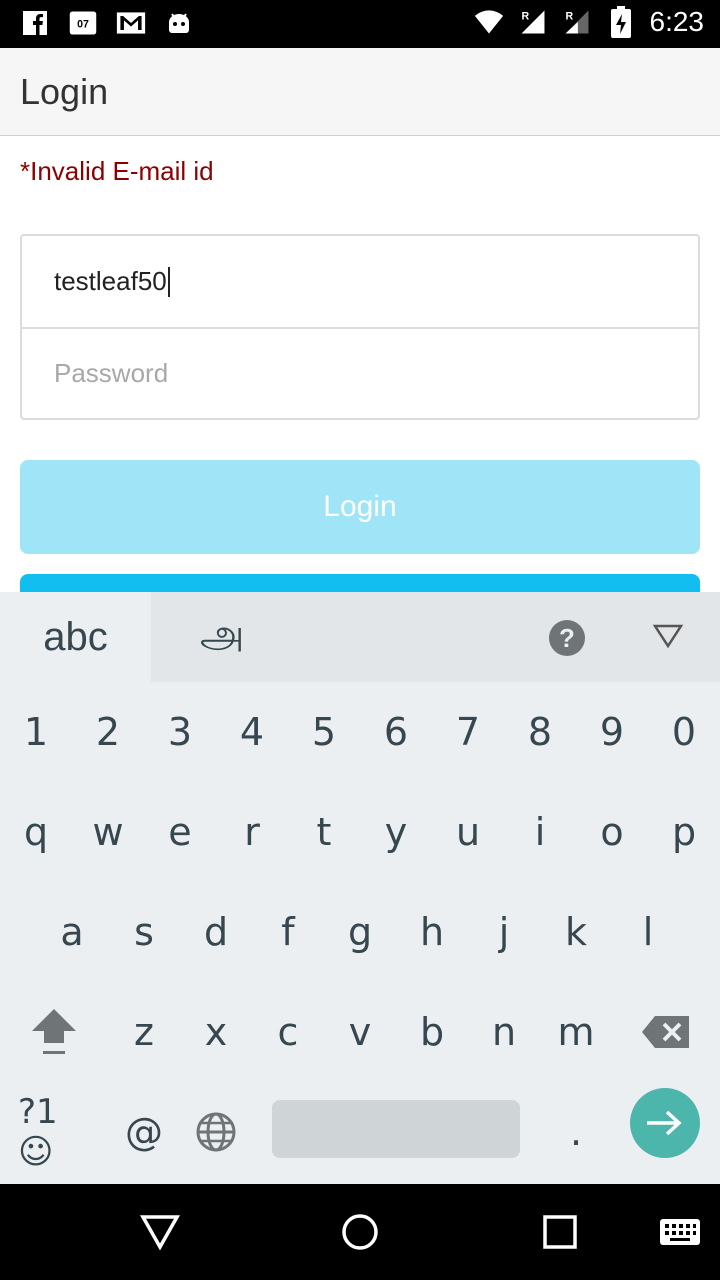 This screenshot has width=720, height=1280. What do you see at coordinates (677, 21) in the screenshot?
I see `clock: 6:23` at bounding box center [677, 21].